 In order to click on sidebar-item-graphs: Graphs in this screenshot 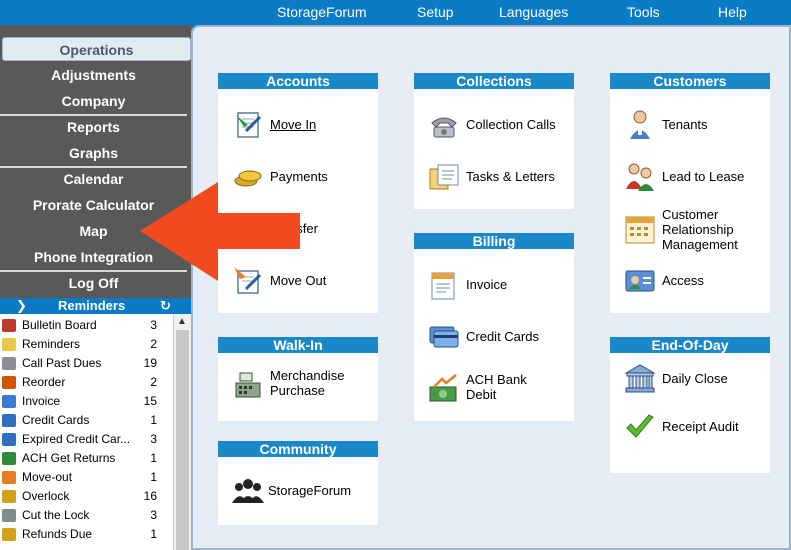, I will do `click(93, 153)`.